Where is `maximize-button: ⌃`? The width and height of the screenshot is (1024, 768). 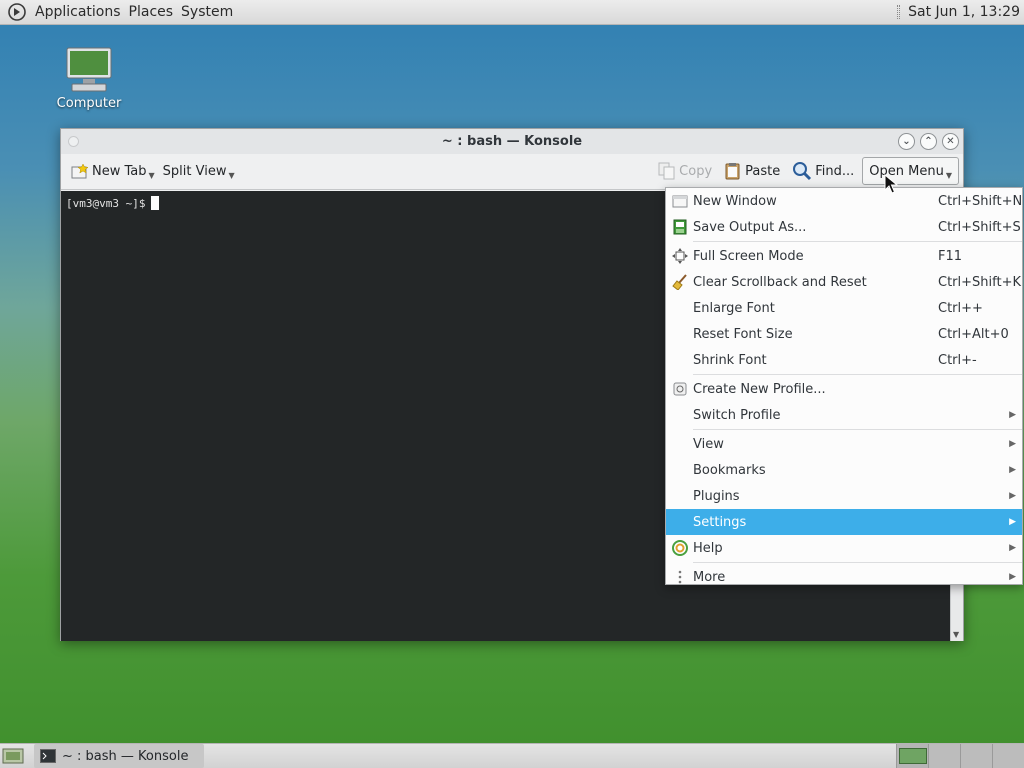 maximize-button: ⌃ is located at coordinates (928, 141).